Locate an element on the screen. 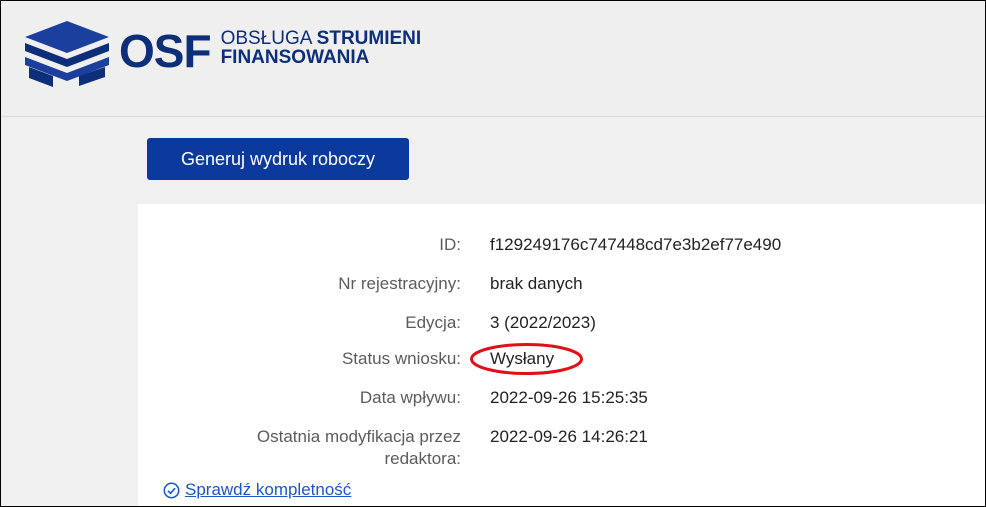 The image size is (986, 507). detail-value: f129249176c747448cd7e3b2ef77e490 is located at coordinates (636, 244).